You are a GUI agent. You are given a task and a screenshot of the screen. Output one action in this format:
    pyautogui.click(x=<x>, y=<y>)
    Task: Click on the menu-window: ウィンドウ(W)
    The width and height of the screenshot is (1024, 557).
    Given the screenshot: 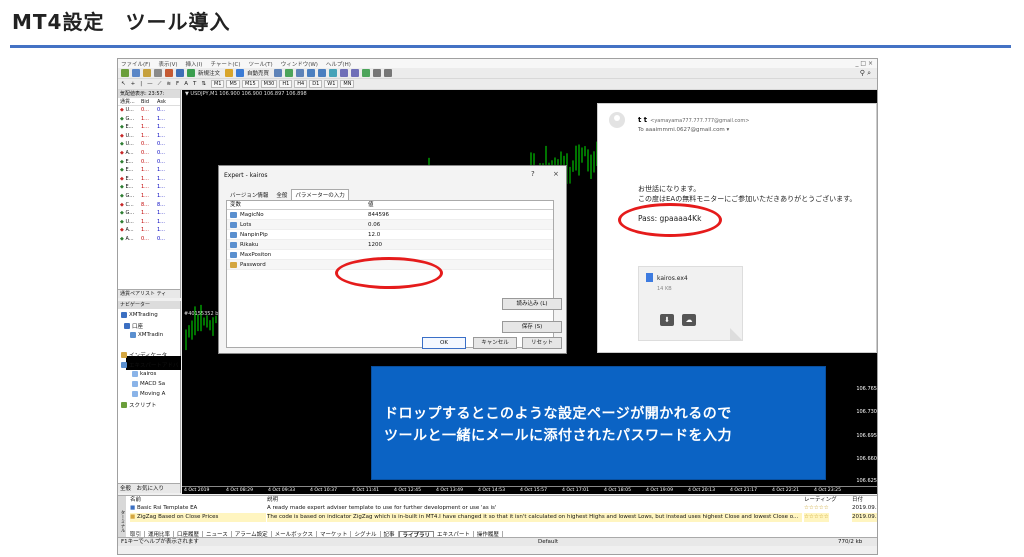 What is the action you would take?
    pyautogui.click(x=299, y=64)
    